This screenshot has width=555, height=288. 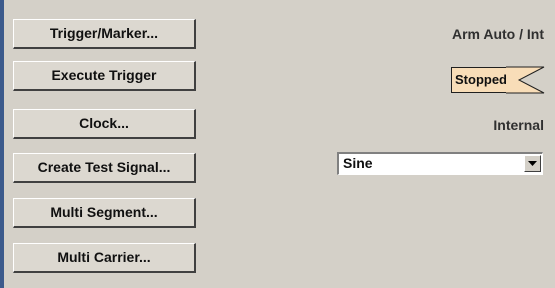 What do you see at coordinates (497, 34) in the screenshot?
I see `trigger-mode-value: Arm Auto / Int` at bounding box center [497, 34].